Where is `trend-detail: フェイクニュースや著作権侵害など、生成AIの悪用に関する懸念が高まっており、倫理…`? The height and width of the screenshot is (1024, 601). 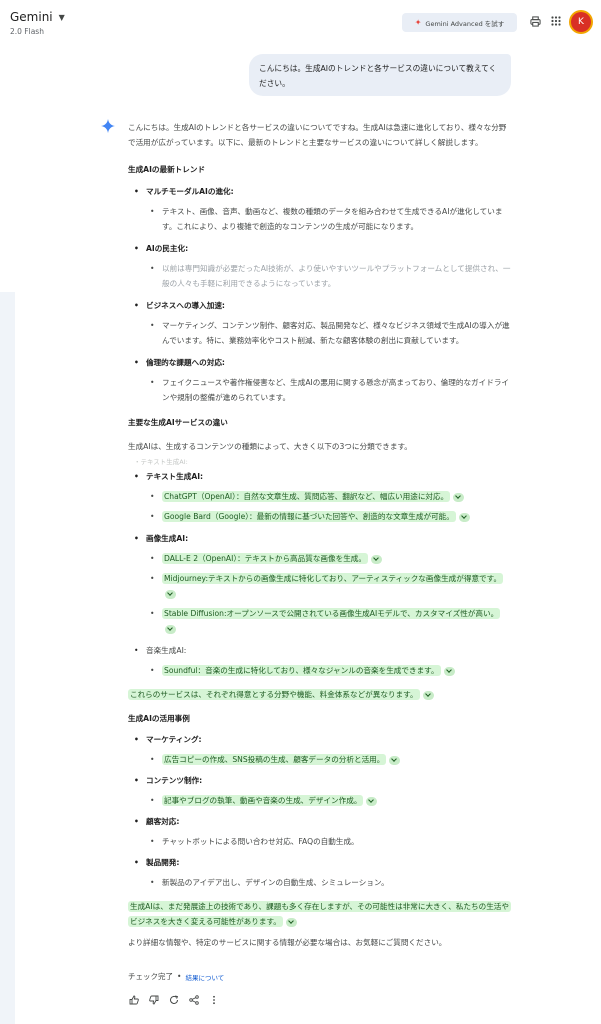 trend-detail: フェイクニュースや著作権侵害など、生成AIの悪用に関する懸念が高まっており、倫理… is located at coordinates (320, 390).